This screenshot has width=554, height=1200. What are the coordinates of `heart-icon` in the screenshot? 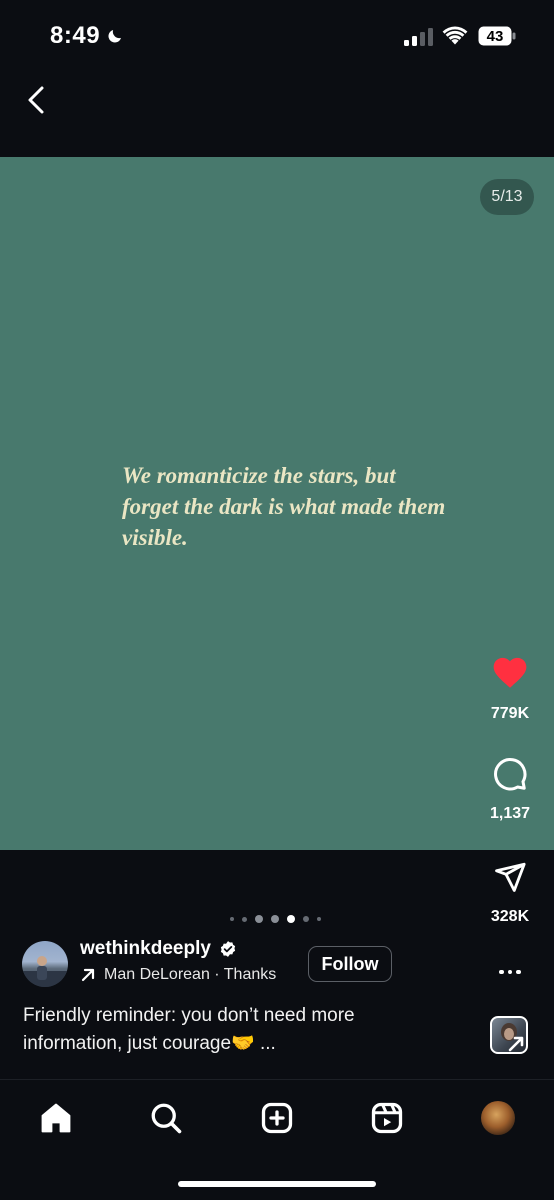 It's located at (510, 672).